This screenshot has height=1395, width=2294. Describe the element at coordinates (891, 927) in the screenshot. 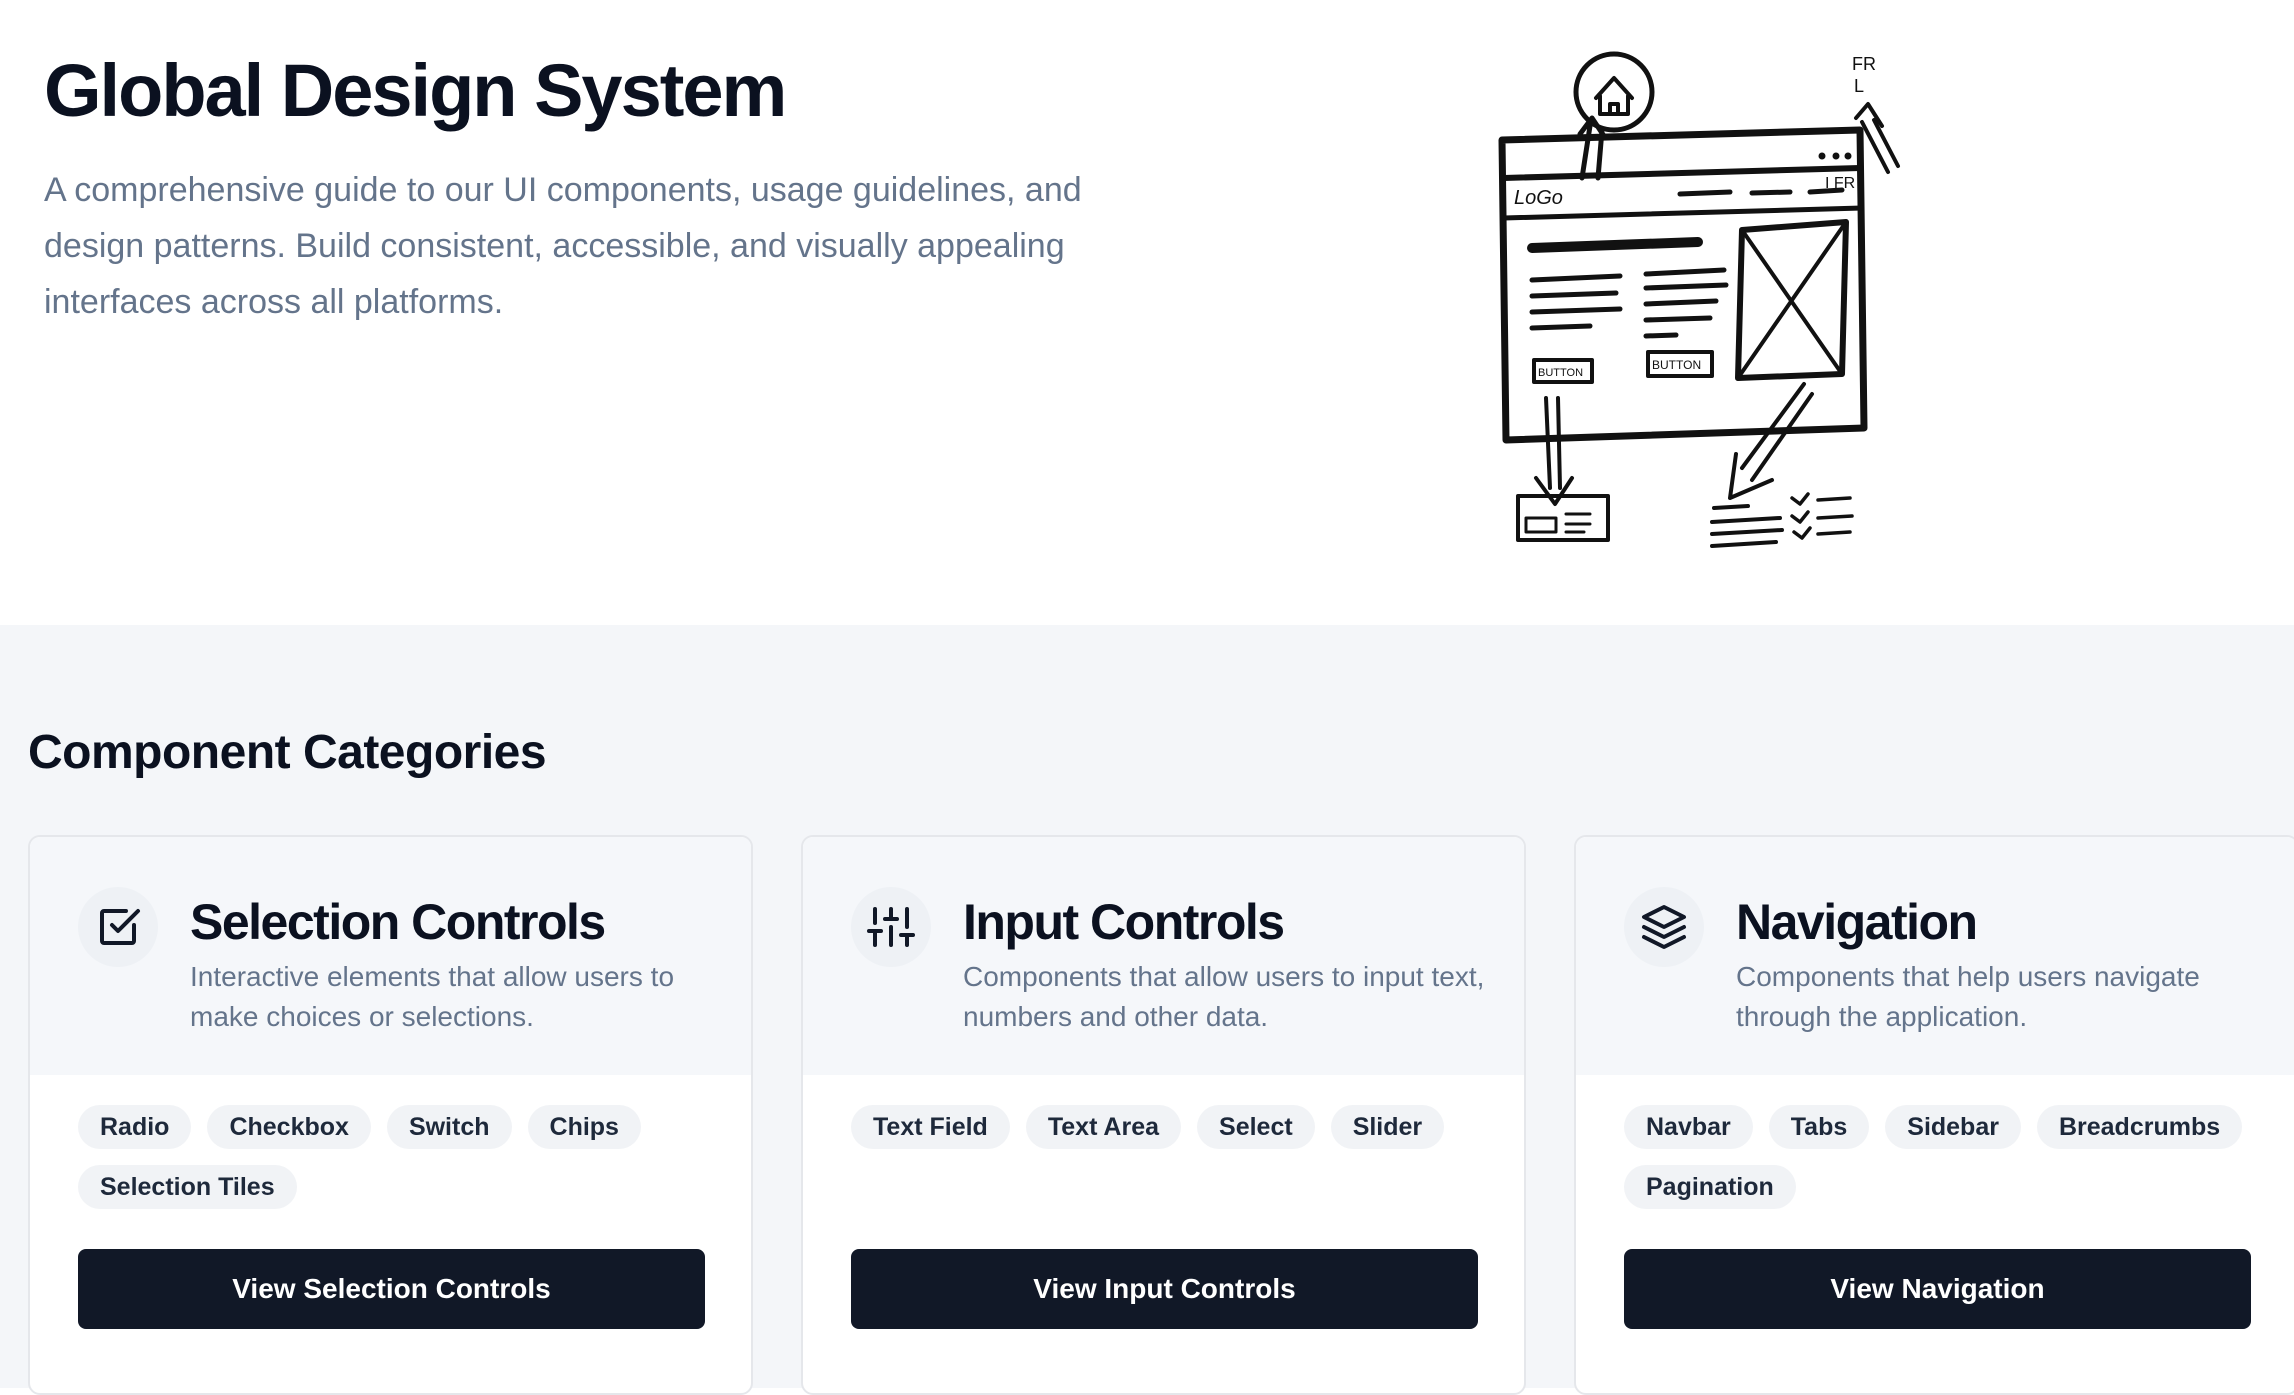

I see `sliders-icon` at that location.